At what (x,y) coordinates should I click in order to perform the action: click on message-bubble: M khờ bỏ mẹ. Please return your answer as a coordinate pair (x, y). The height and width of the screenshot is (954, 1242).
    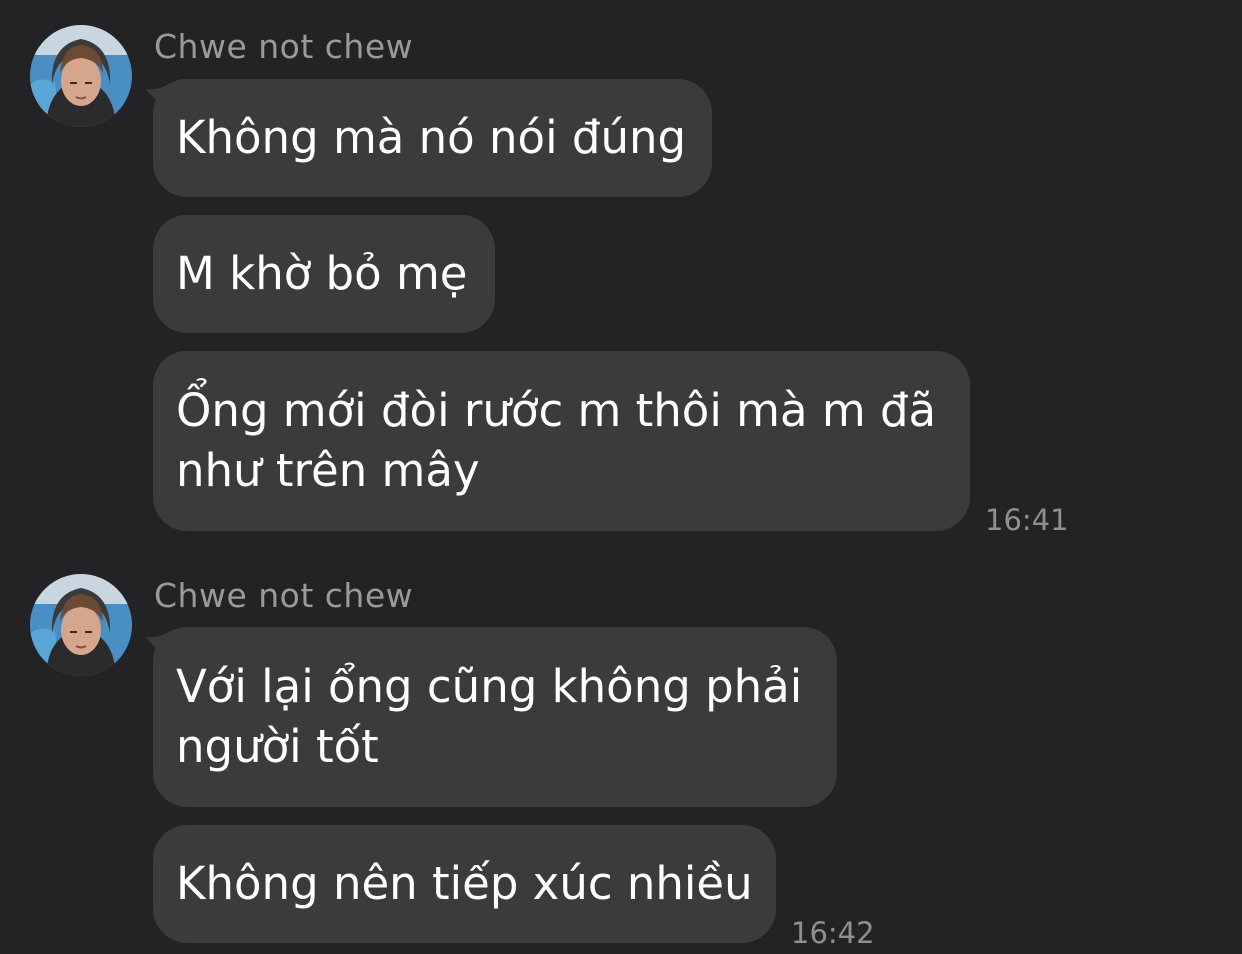
    Looking at the image, I should click on (324, 274).